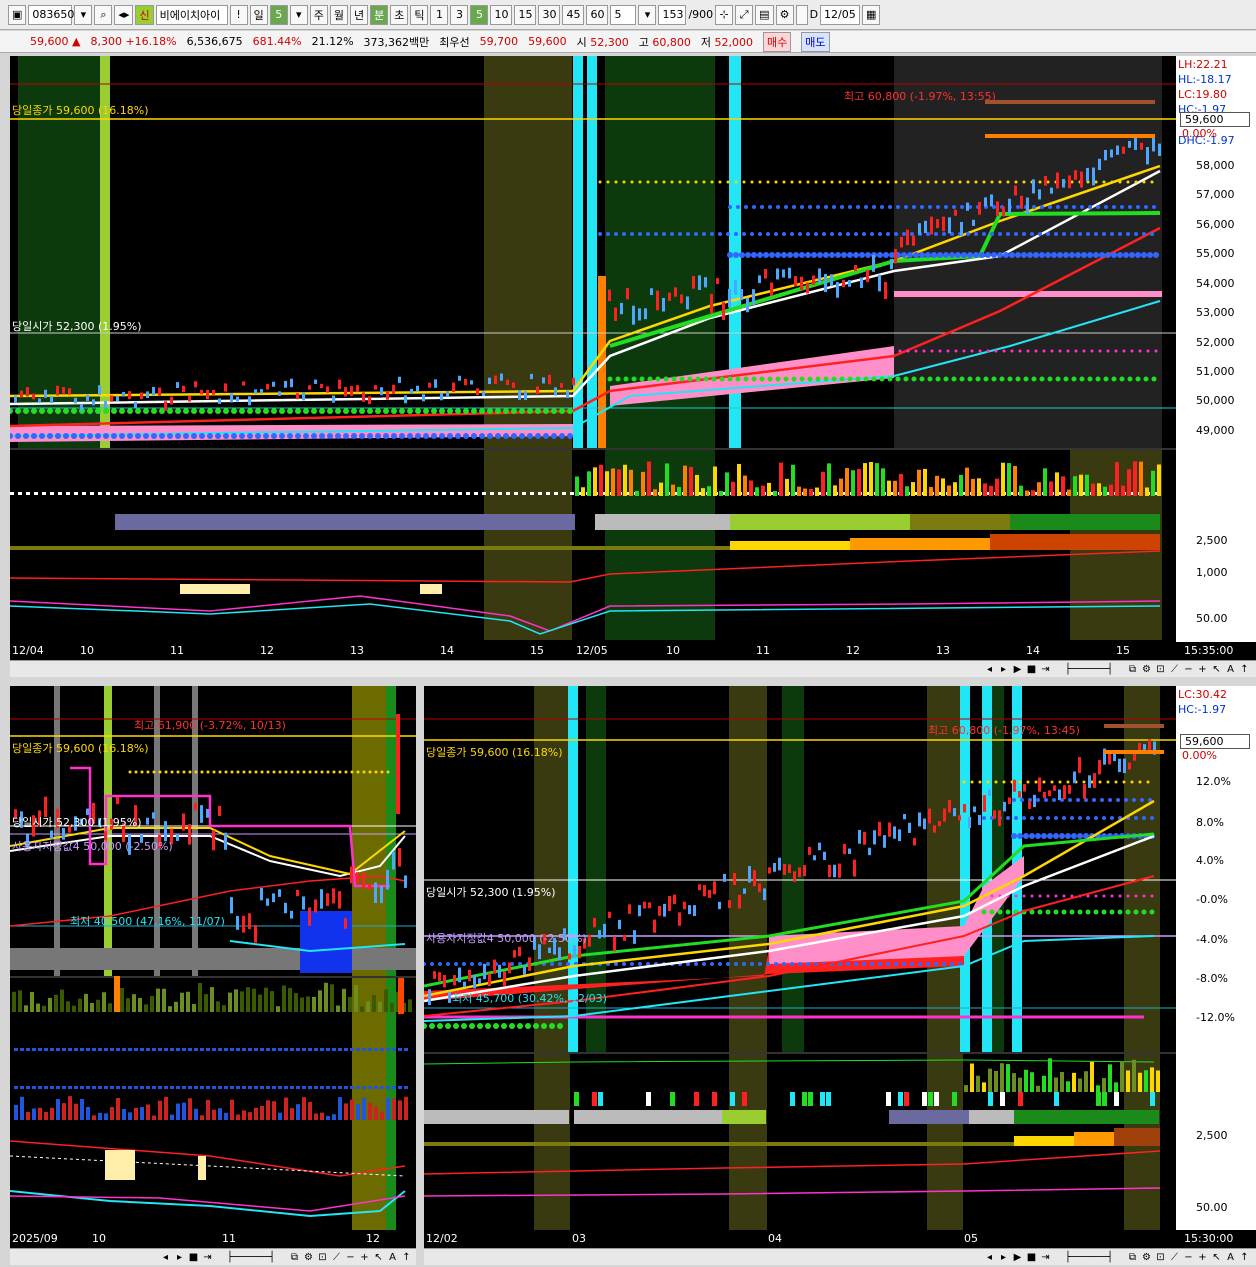  I want to click on minute-button: 분, so click(379, 14).